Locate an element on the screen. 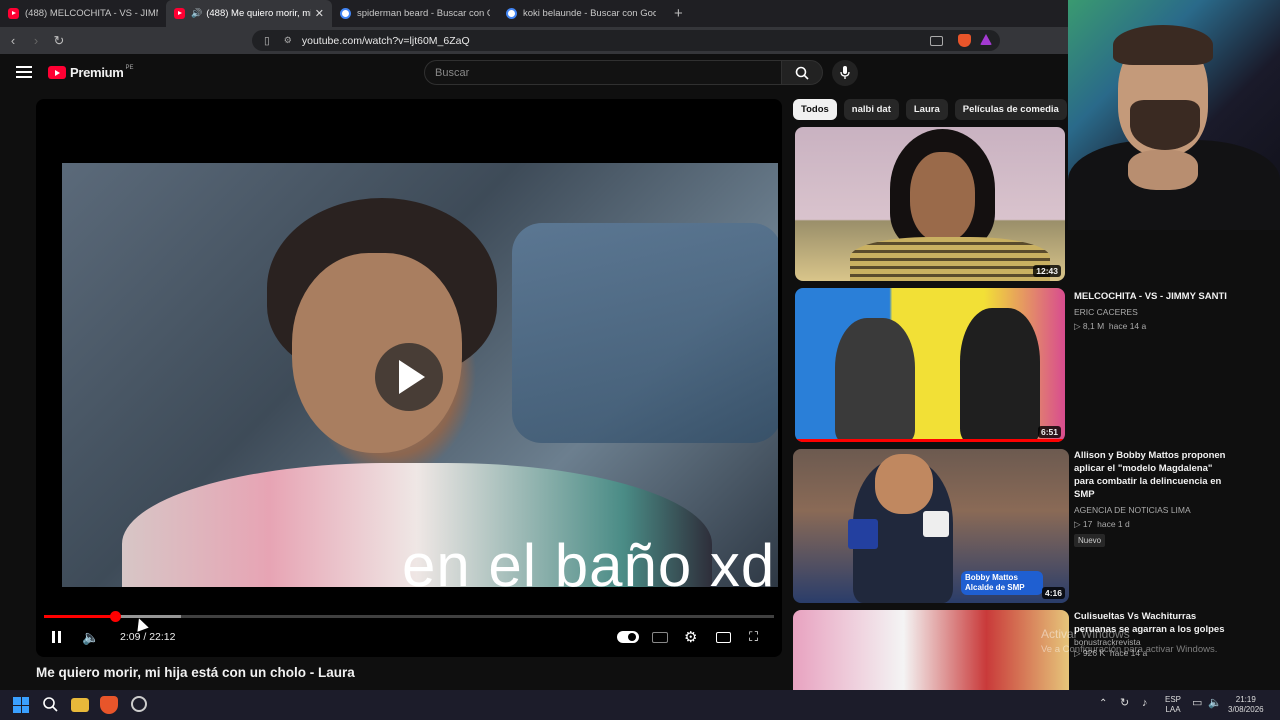 The image size is (1280, 720). clock-time: 21:19 is located at coordinates (1245, 699).